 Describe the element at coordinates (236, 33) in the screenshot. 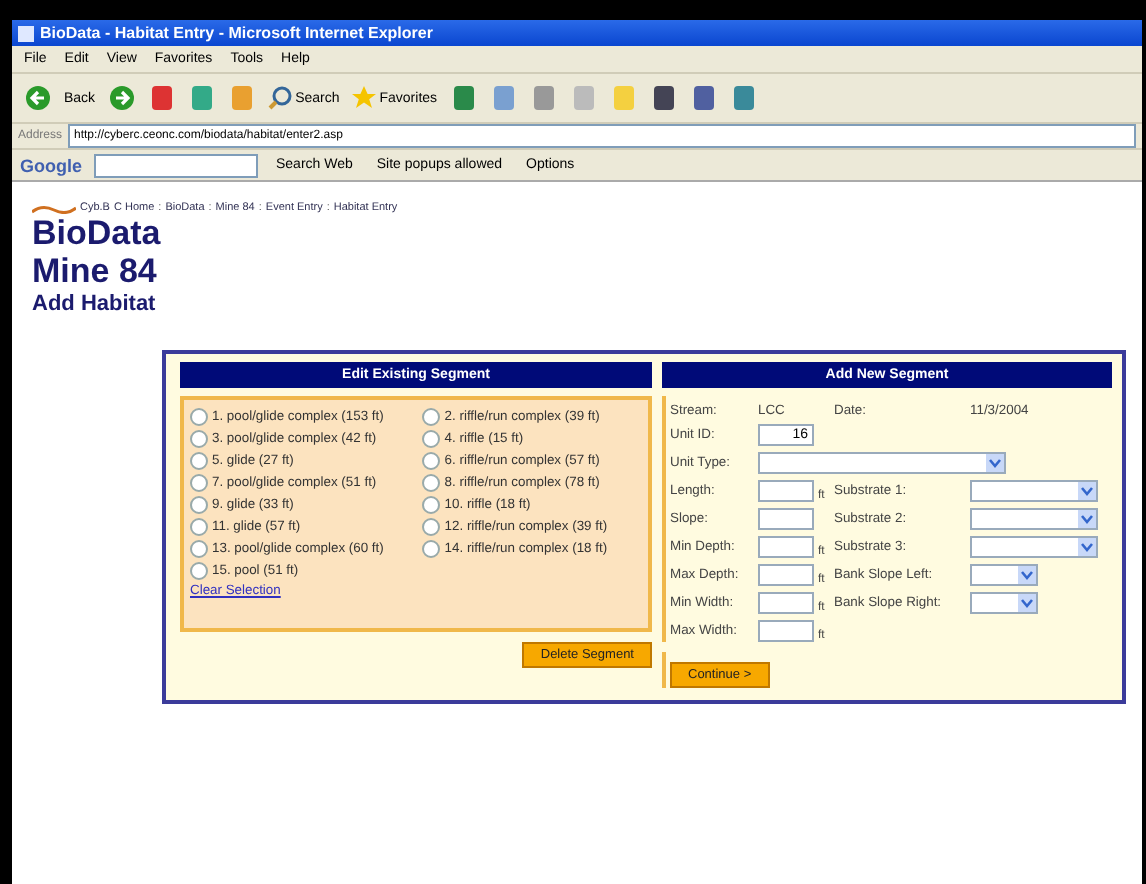

I see `window-title: BioData - Habitat Entry - Microsoft Internet Explorer` at that location.